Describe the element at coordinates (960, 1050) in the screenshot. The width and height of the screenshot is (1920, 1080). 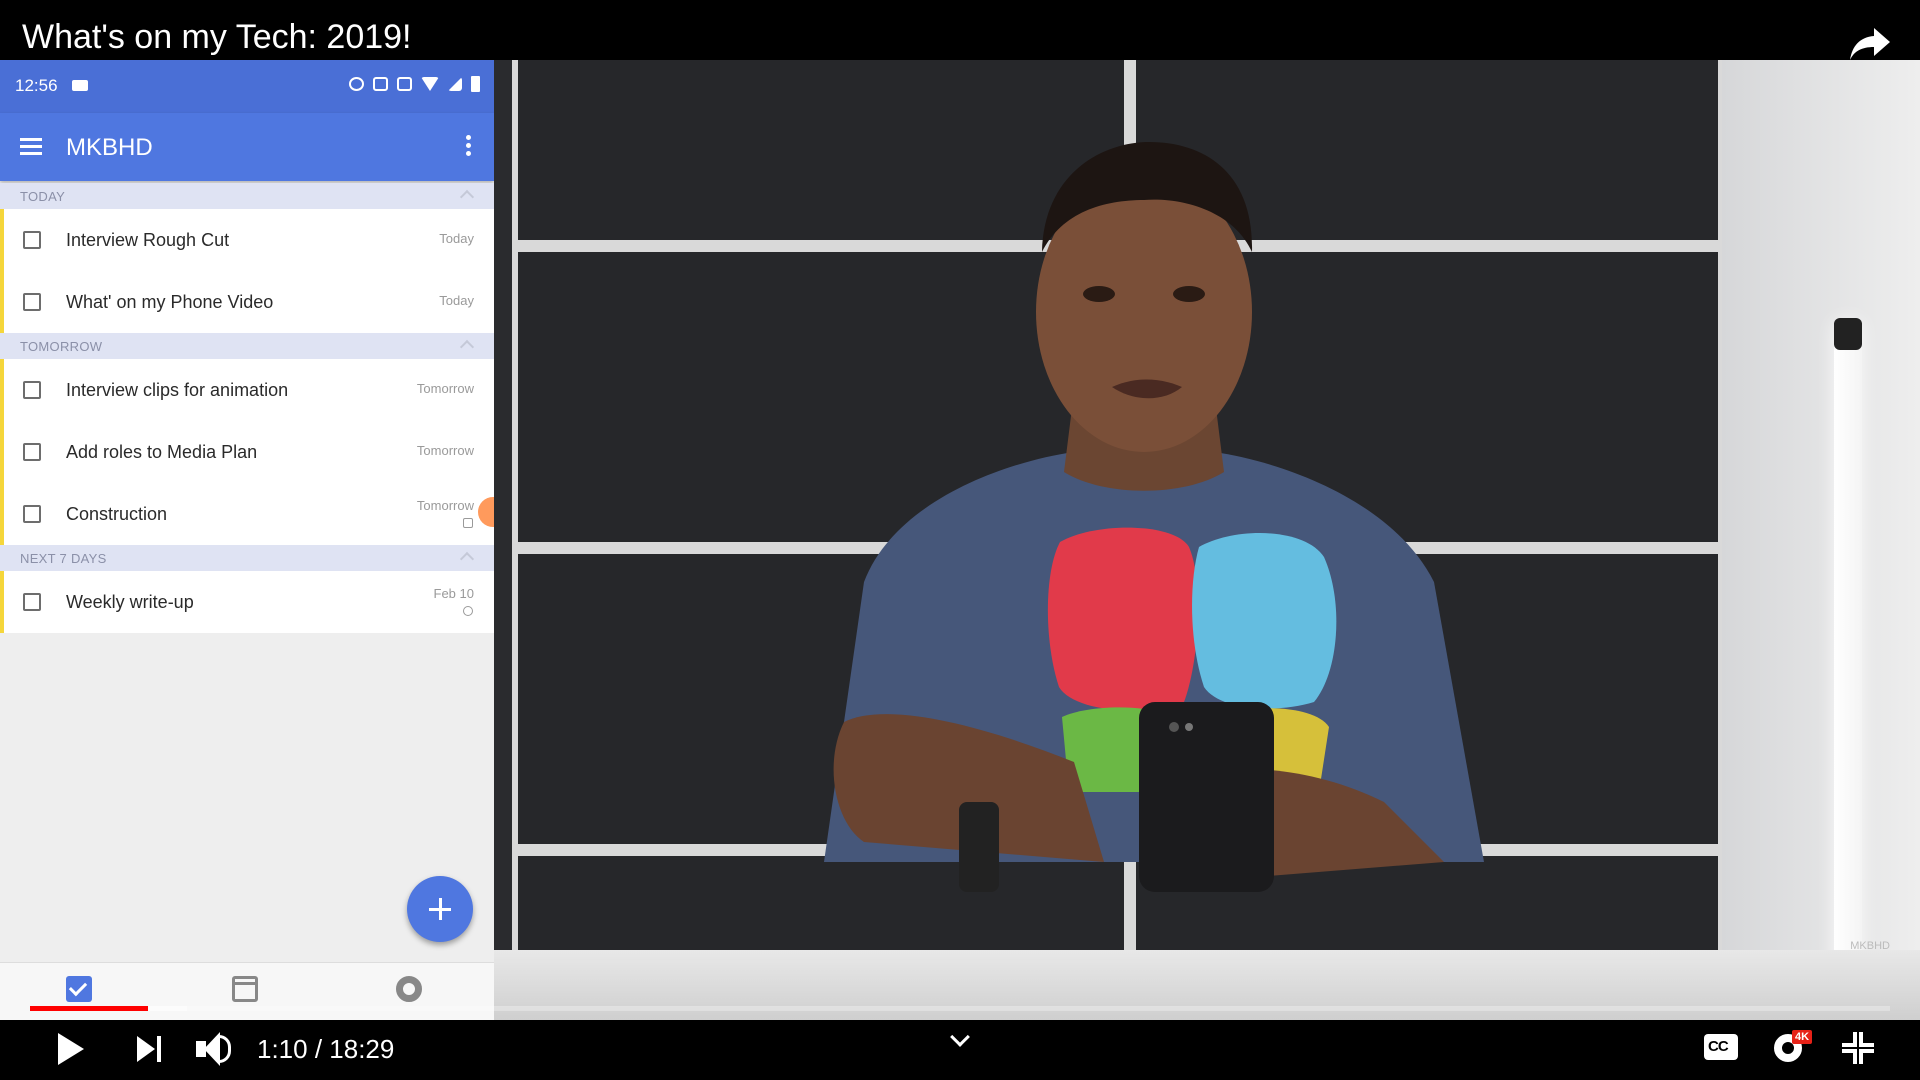
I see `player-controls: 1:10 / 18:29 CC 4K` at that location.